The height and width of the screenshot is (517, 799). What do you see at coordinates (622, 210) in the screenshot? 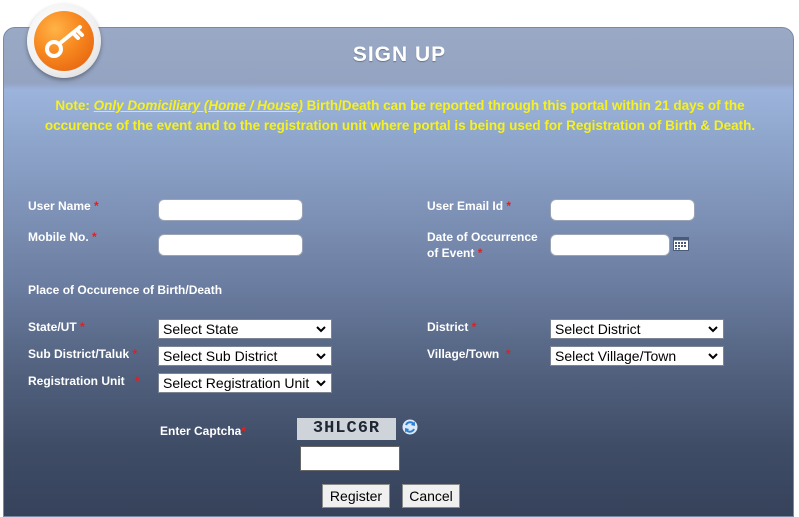
I see `user-email-field` at bounding box center [622, 210].